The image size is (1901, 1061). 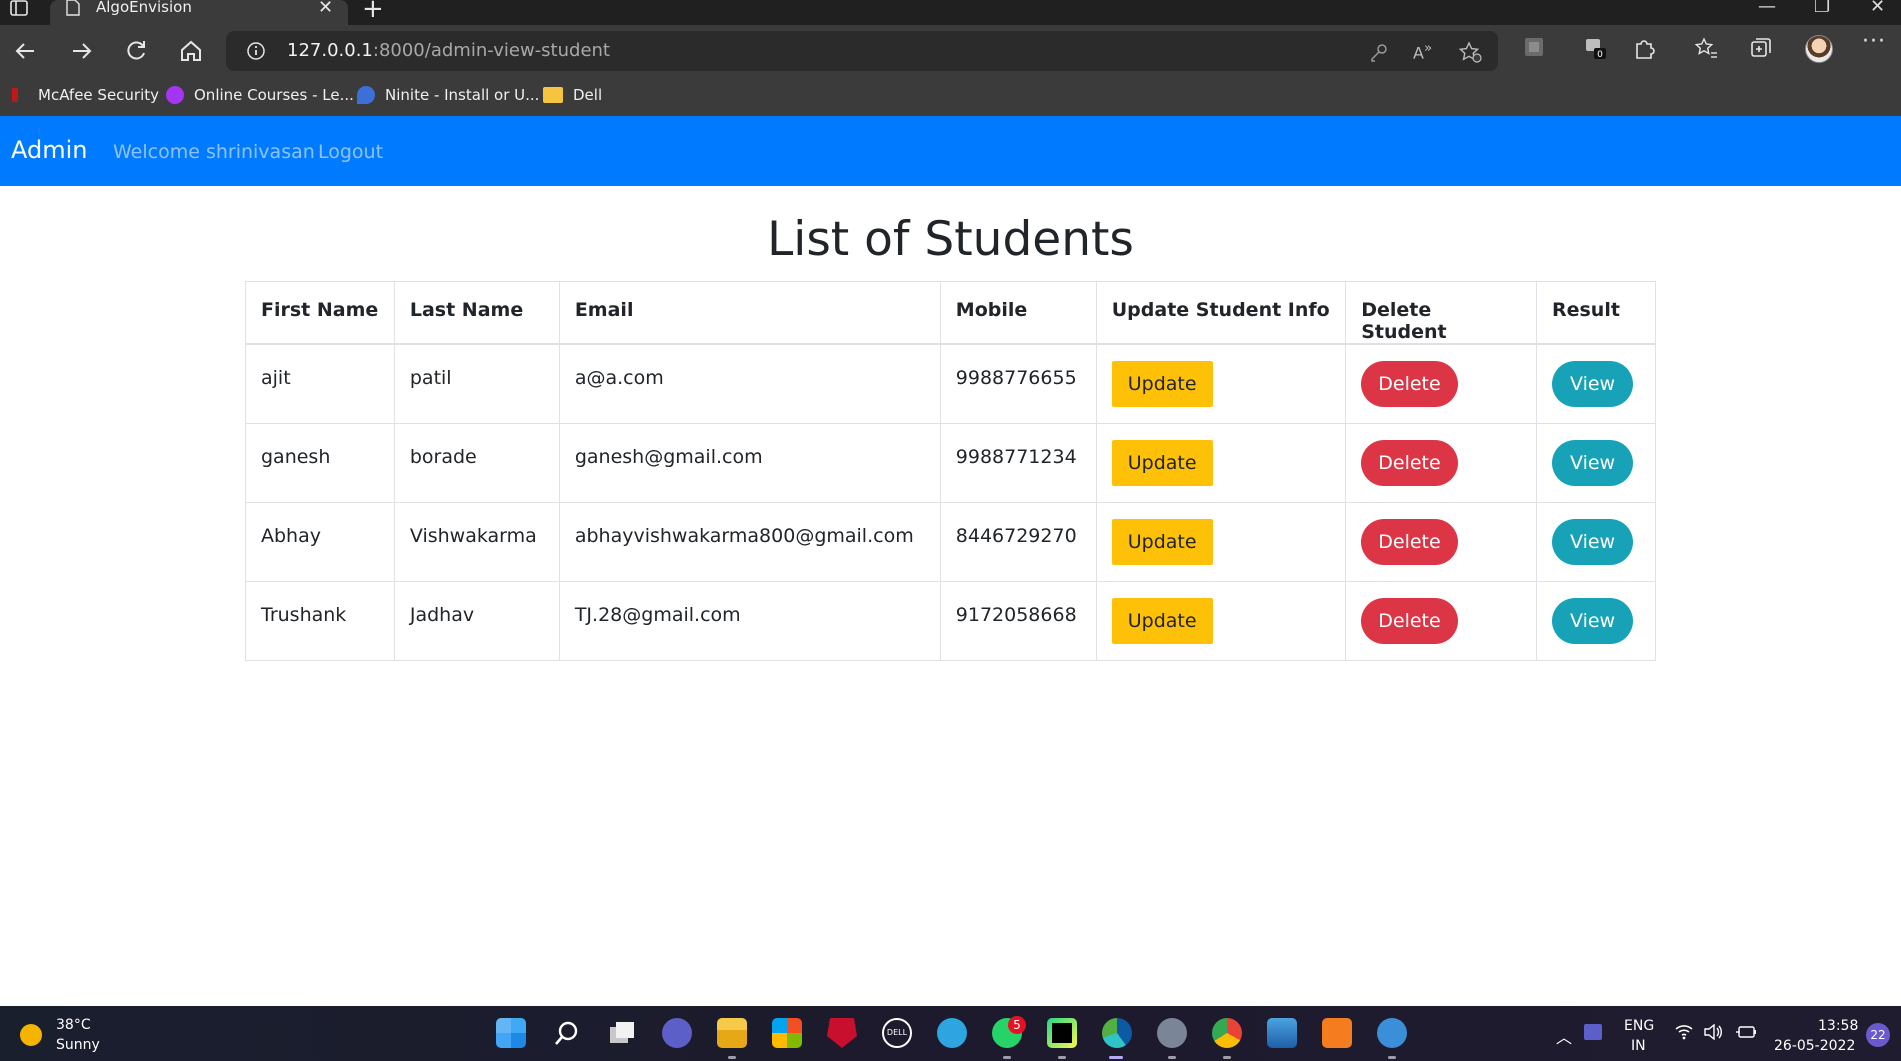 I want to click on edge-icon, so click(x=1117, y=1033).